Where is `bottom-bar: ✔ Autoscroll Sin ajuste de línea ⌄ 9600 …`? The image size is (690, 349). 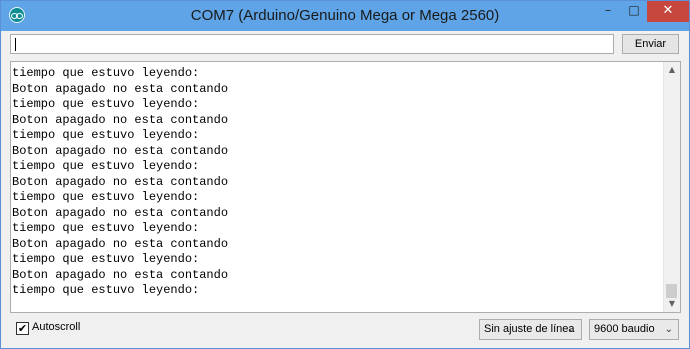 bottom-bar: ✔ Autoscroll Sin ajuste de línea ⌄ 9600 … is located at coordinates (345, 331).